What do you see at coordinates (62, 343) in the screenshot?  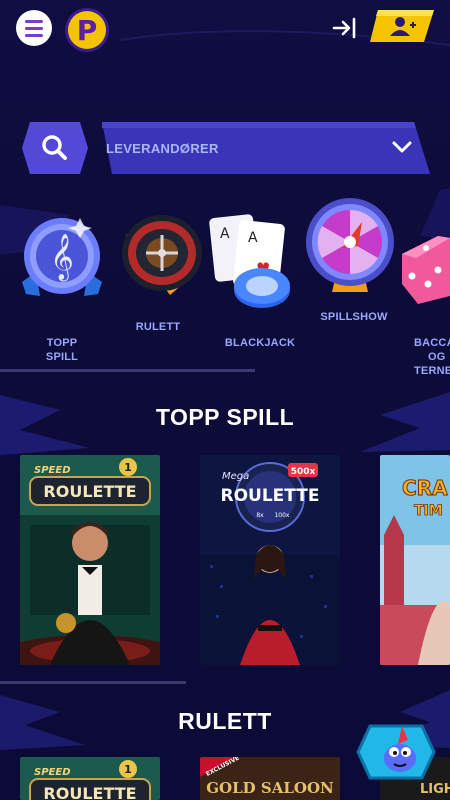 I see `category-label-line: TOPP` at bounding box center [62, 343].